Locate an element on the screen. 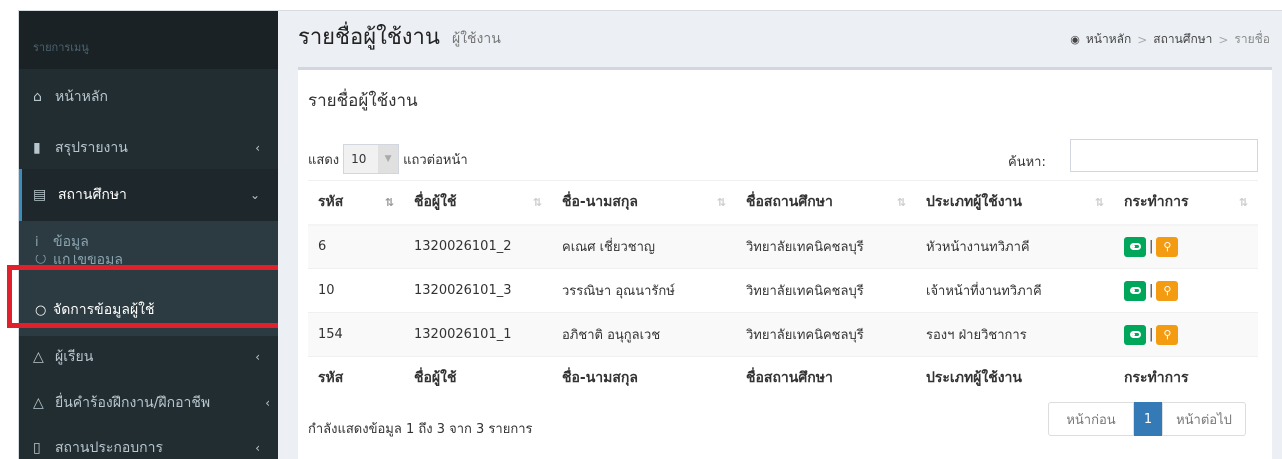 Image resolution: width=1282 pixels, height=459 pixels. sidebar-item-label: สถานศึกษา is located at coordinates (92, 195).